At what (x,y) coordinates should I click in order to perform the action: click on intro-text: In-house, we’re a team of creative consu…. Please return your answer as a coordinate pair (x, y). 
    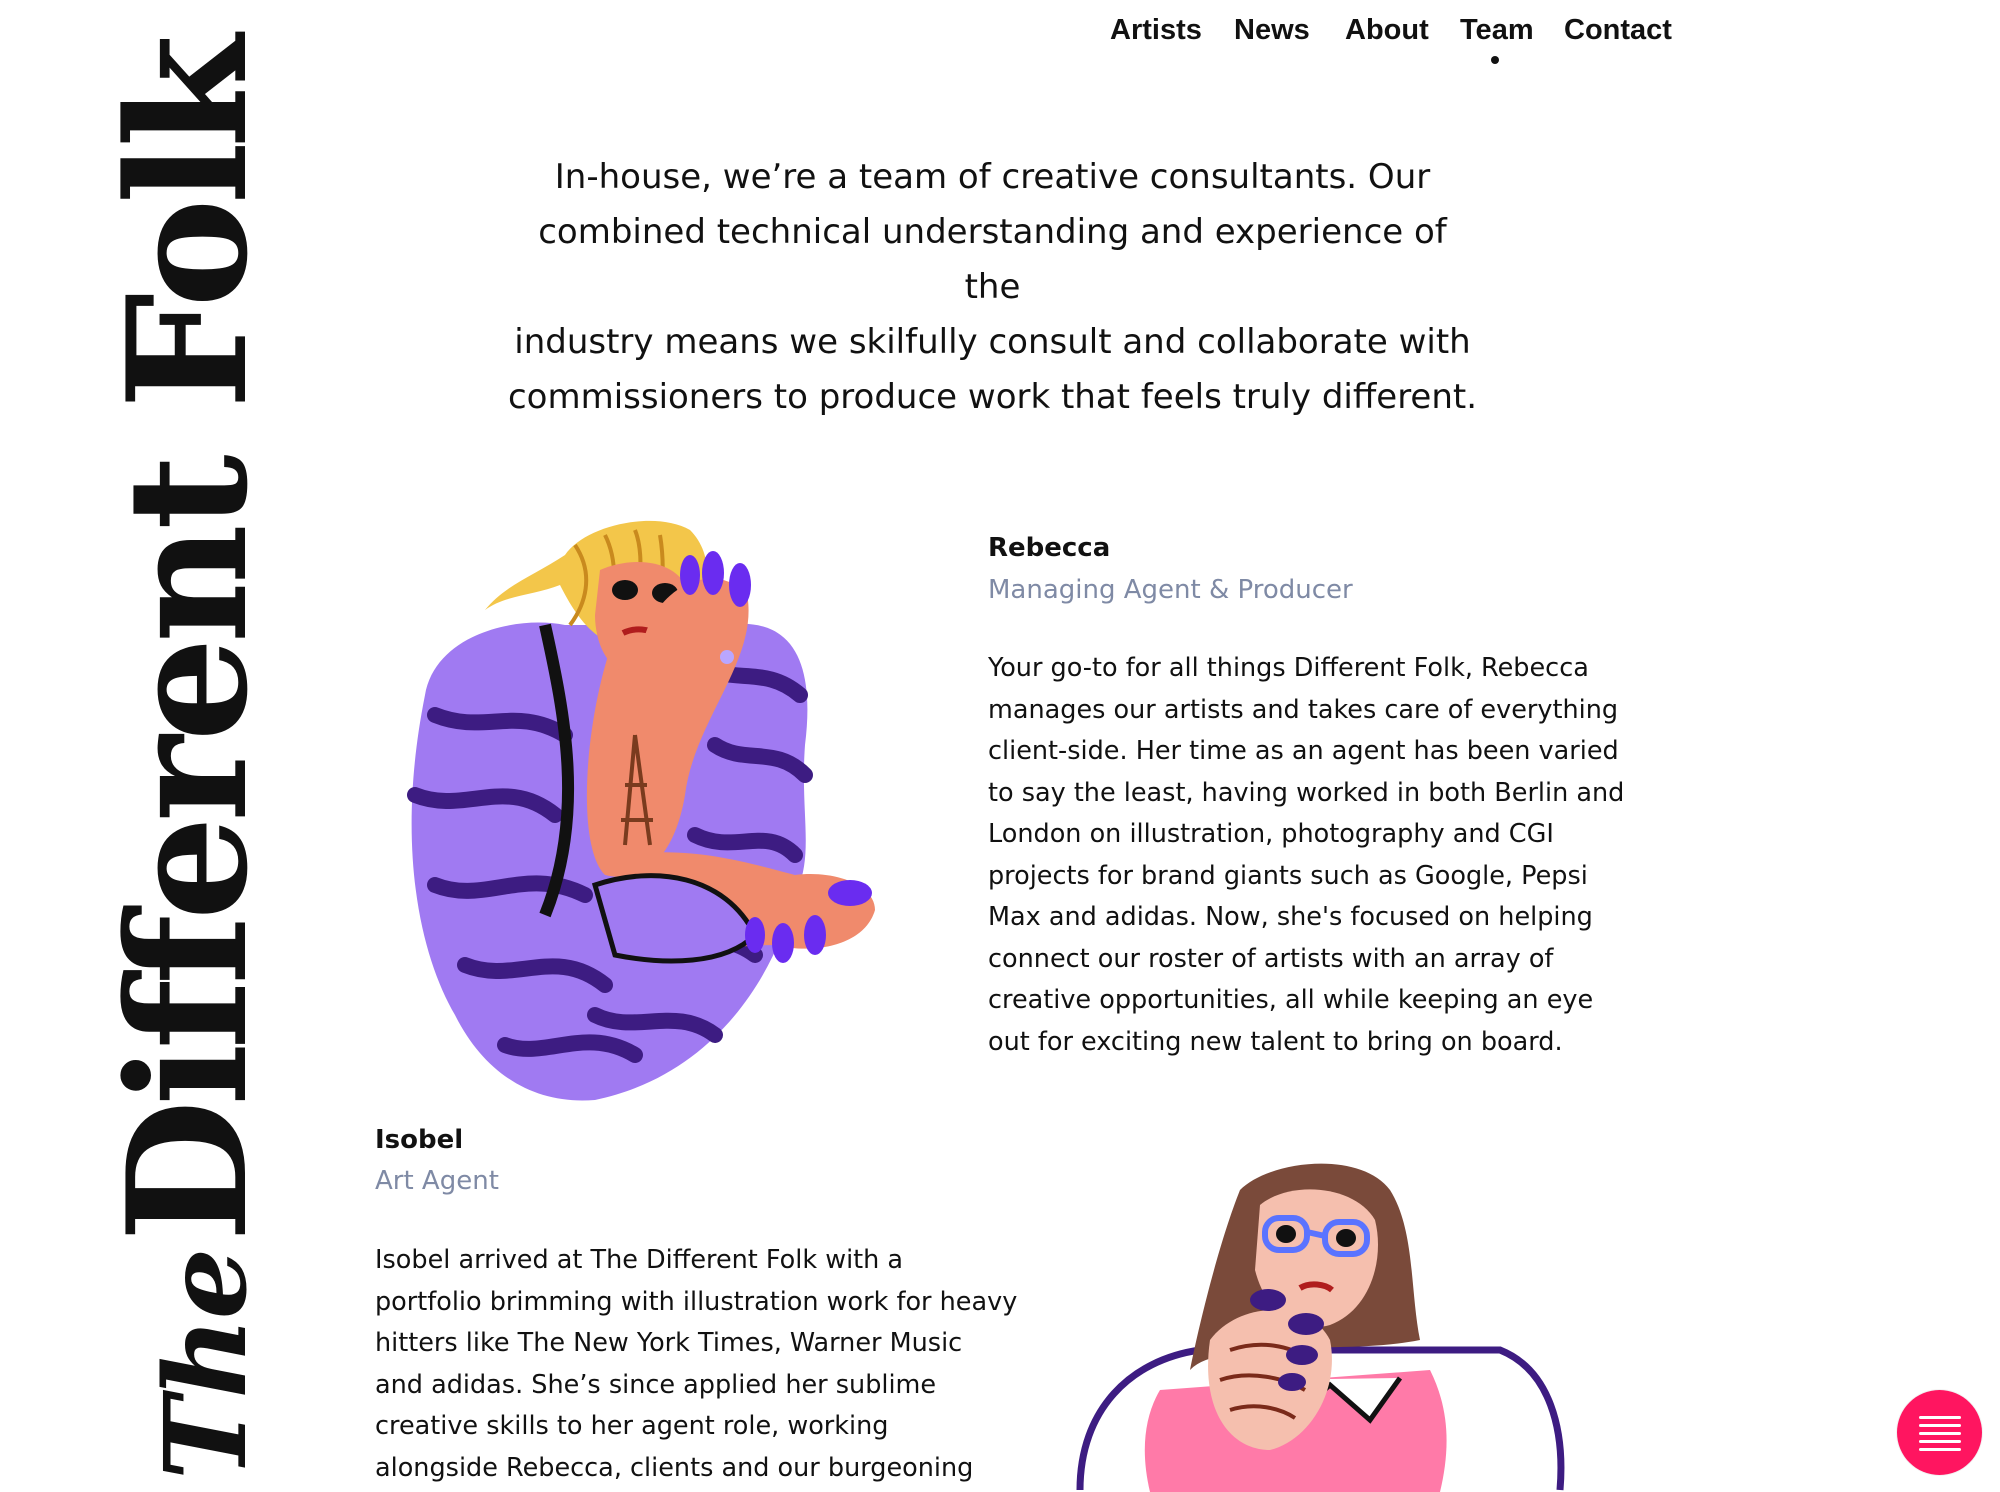
    Looking at the image, I should click on (992, 287).